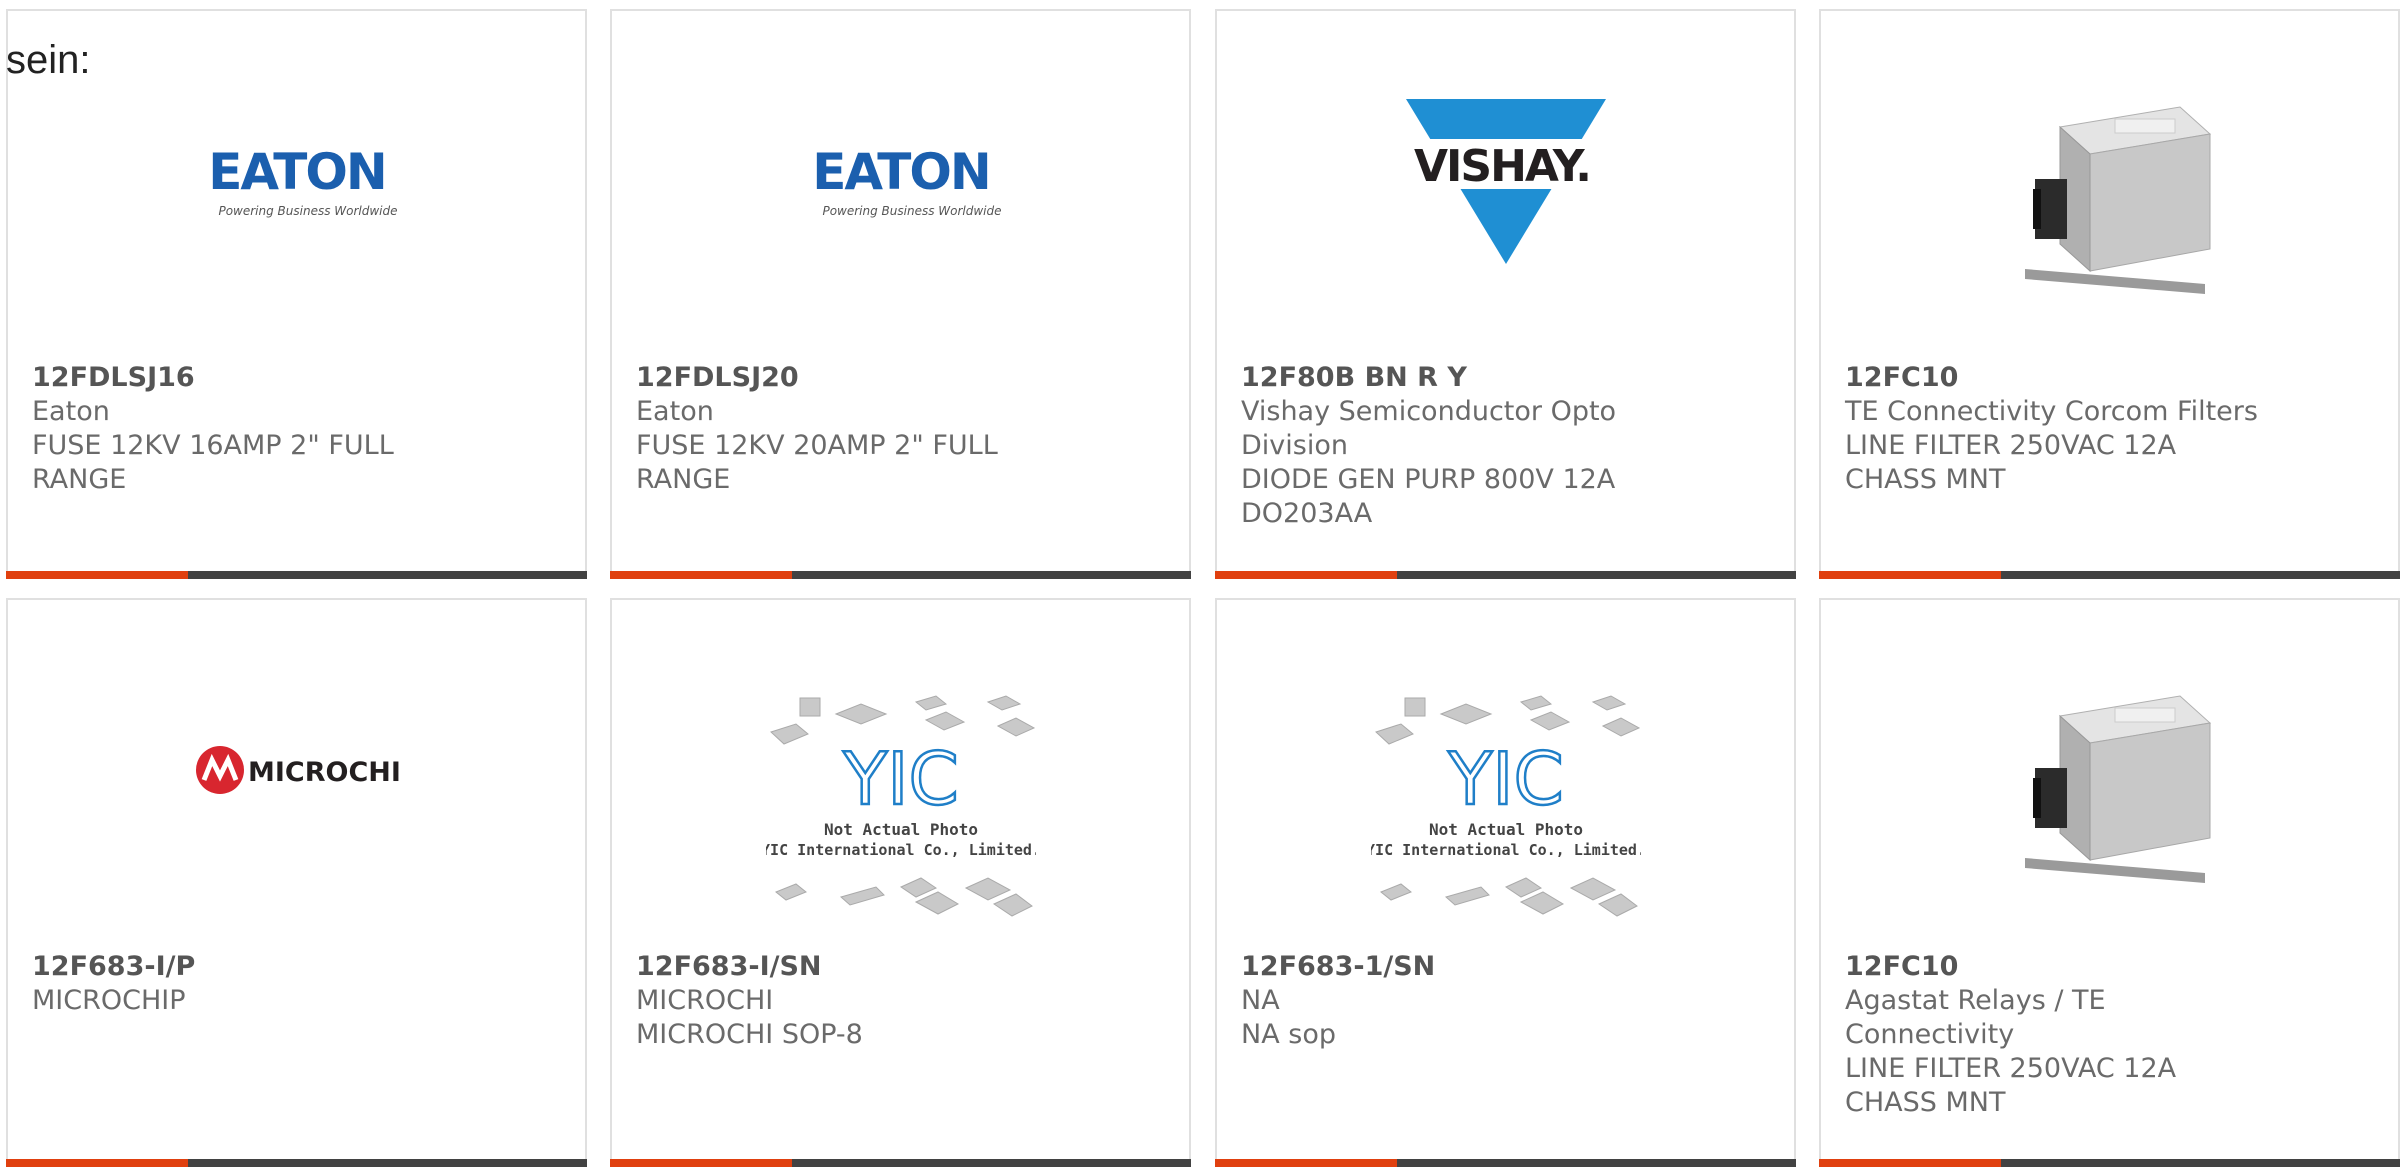 The image size is (2400, 1167). Describe the element at coordinates (1451, 378) in the screenshot. I see `part-number: 12F80B BN R Y` at that location.